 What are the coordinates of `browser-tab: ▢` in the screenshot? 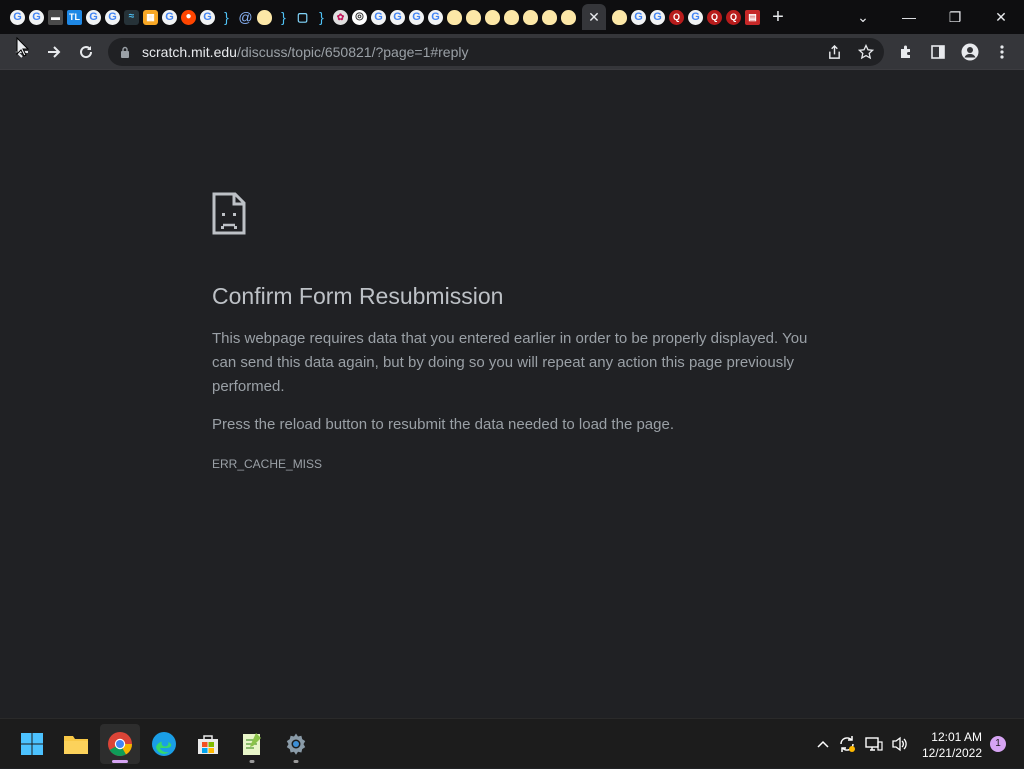 It's located at (302, 17).